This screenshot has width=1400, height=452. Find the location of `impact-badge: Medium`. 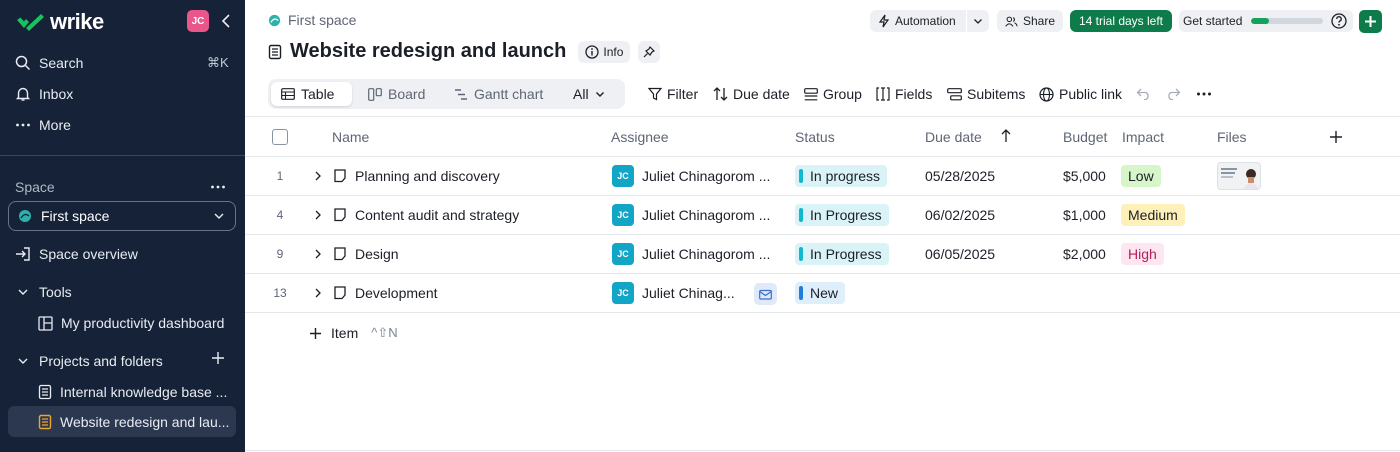

impact-badge: Medium is located at coordinates (1153, 215).